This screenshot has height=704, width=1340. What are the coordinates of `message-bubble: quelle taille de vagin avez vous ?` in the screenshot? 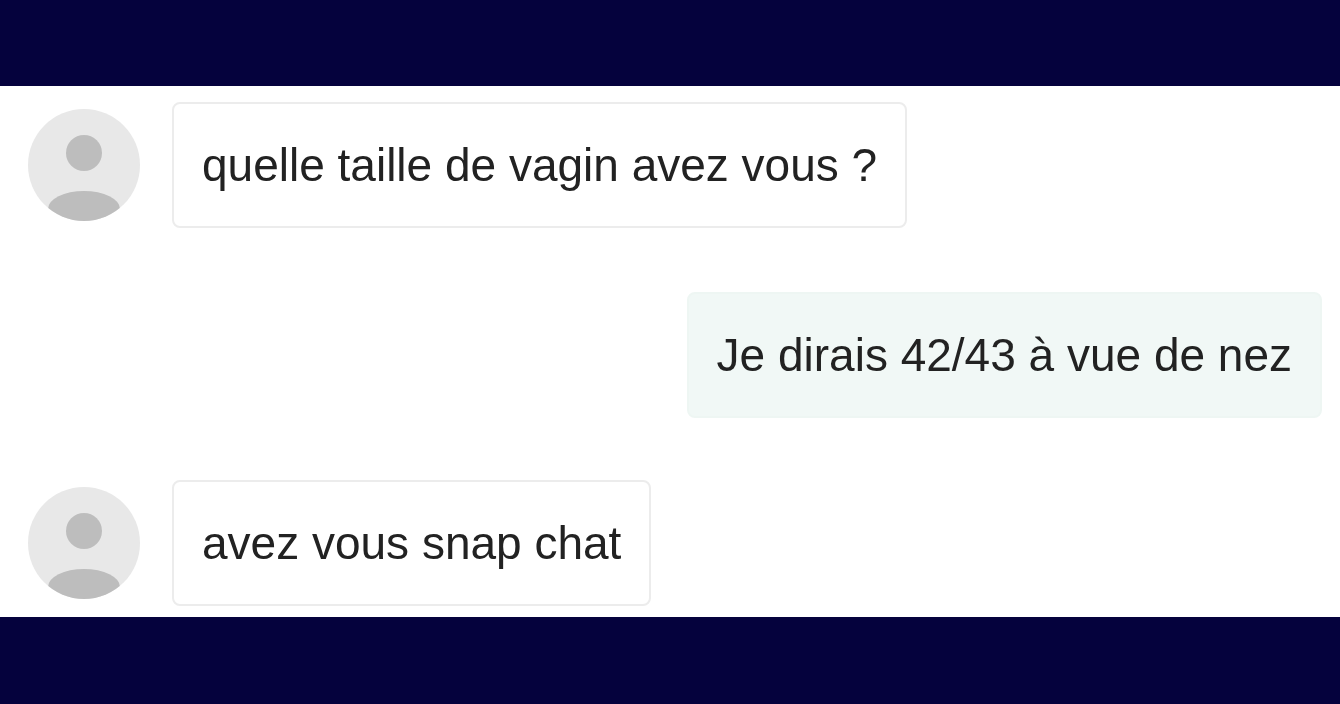 It's located at (540, 165).